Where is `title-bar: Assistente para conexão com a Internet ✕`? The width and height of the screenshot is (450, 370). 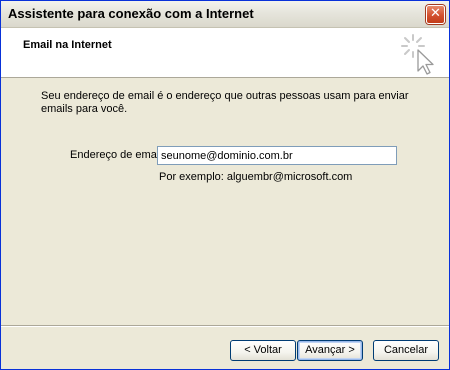 title-bar: Assistente para conexão com a Internet ✕ is located at coordinates (225, 14).